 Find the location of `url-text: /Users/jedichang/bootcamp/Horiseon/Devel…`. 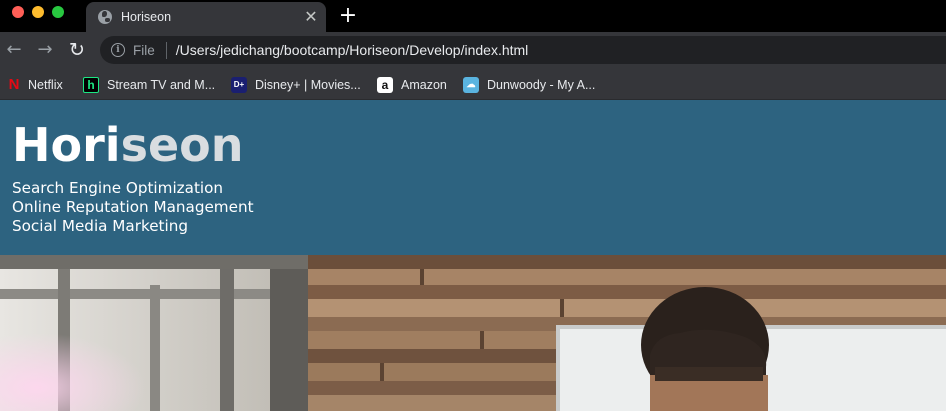

url-text: /Users/jedichang/bootcamp/Horiseon/Devel… is located at coordinates (352, 50).